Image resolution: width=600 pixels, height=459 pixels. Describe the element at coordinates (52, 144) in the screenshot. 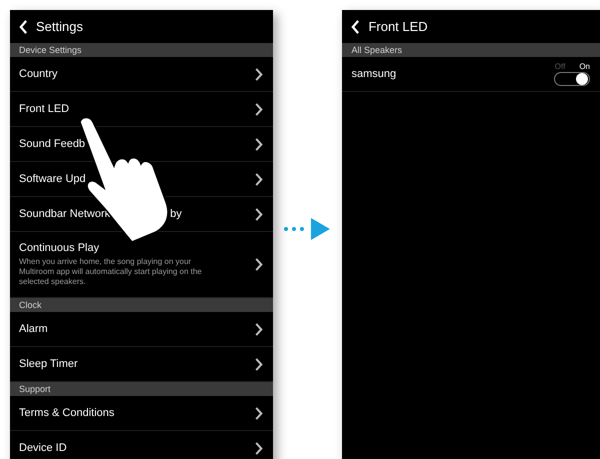

I see `row-label: Sound Feedb` at that location.